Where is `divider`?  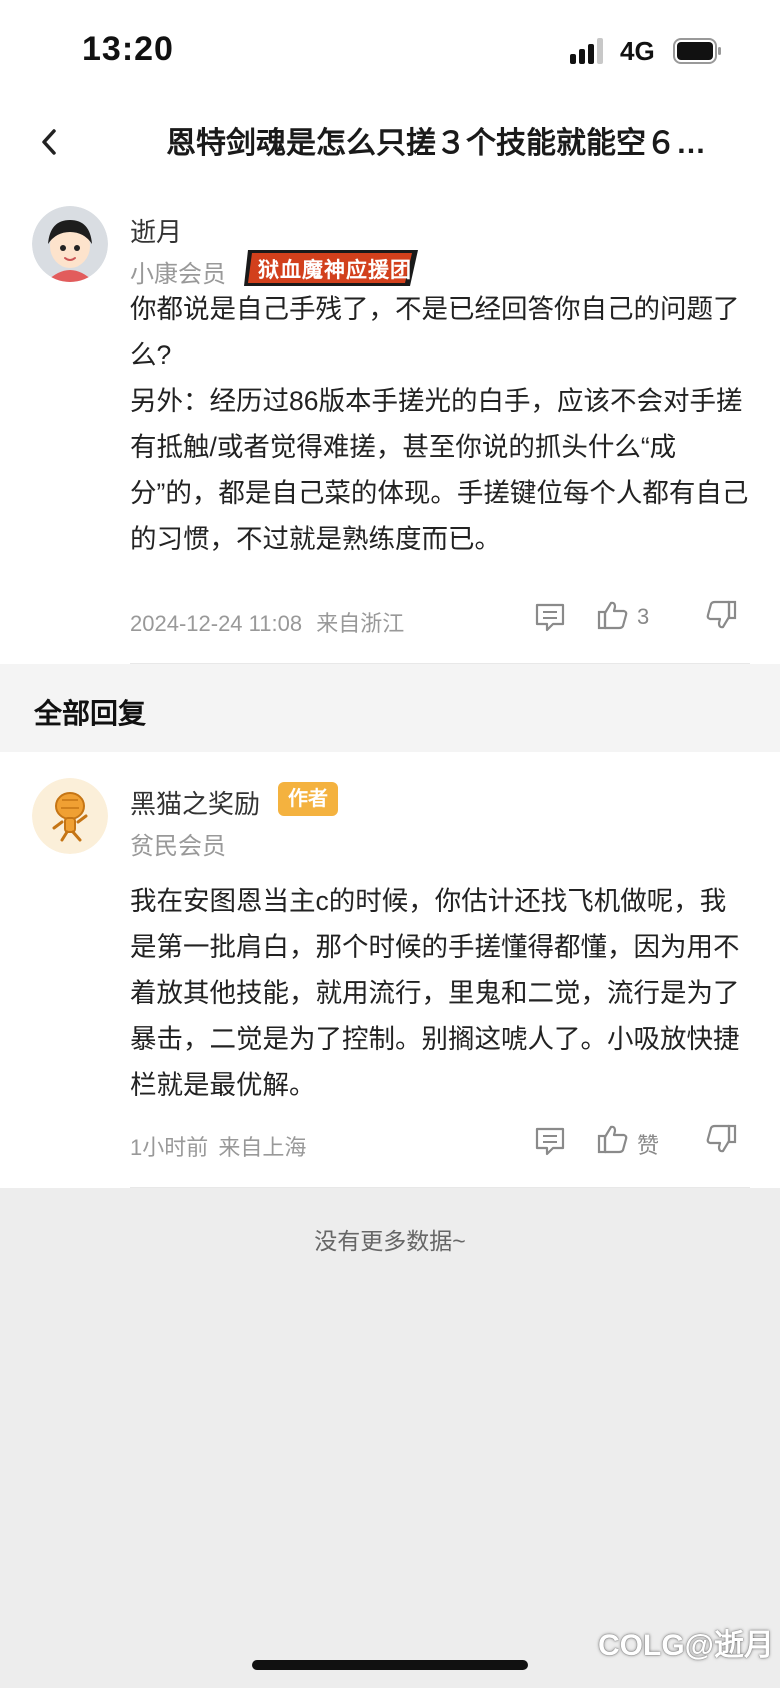
divider is located at coordinates (440, 1187).